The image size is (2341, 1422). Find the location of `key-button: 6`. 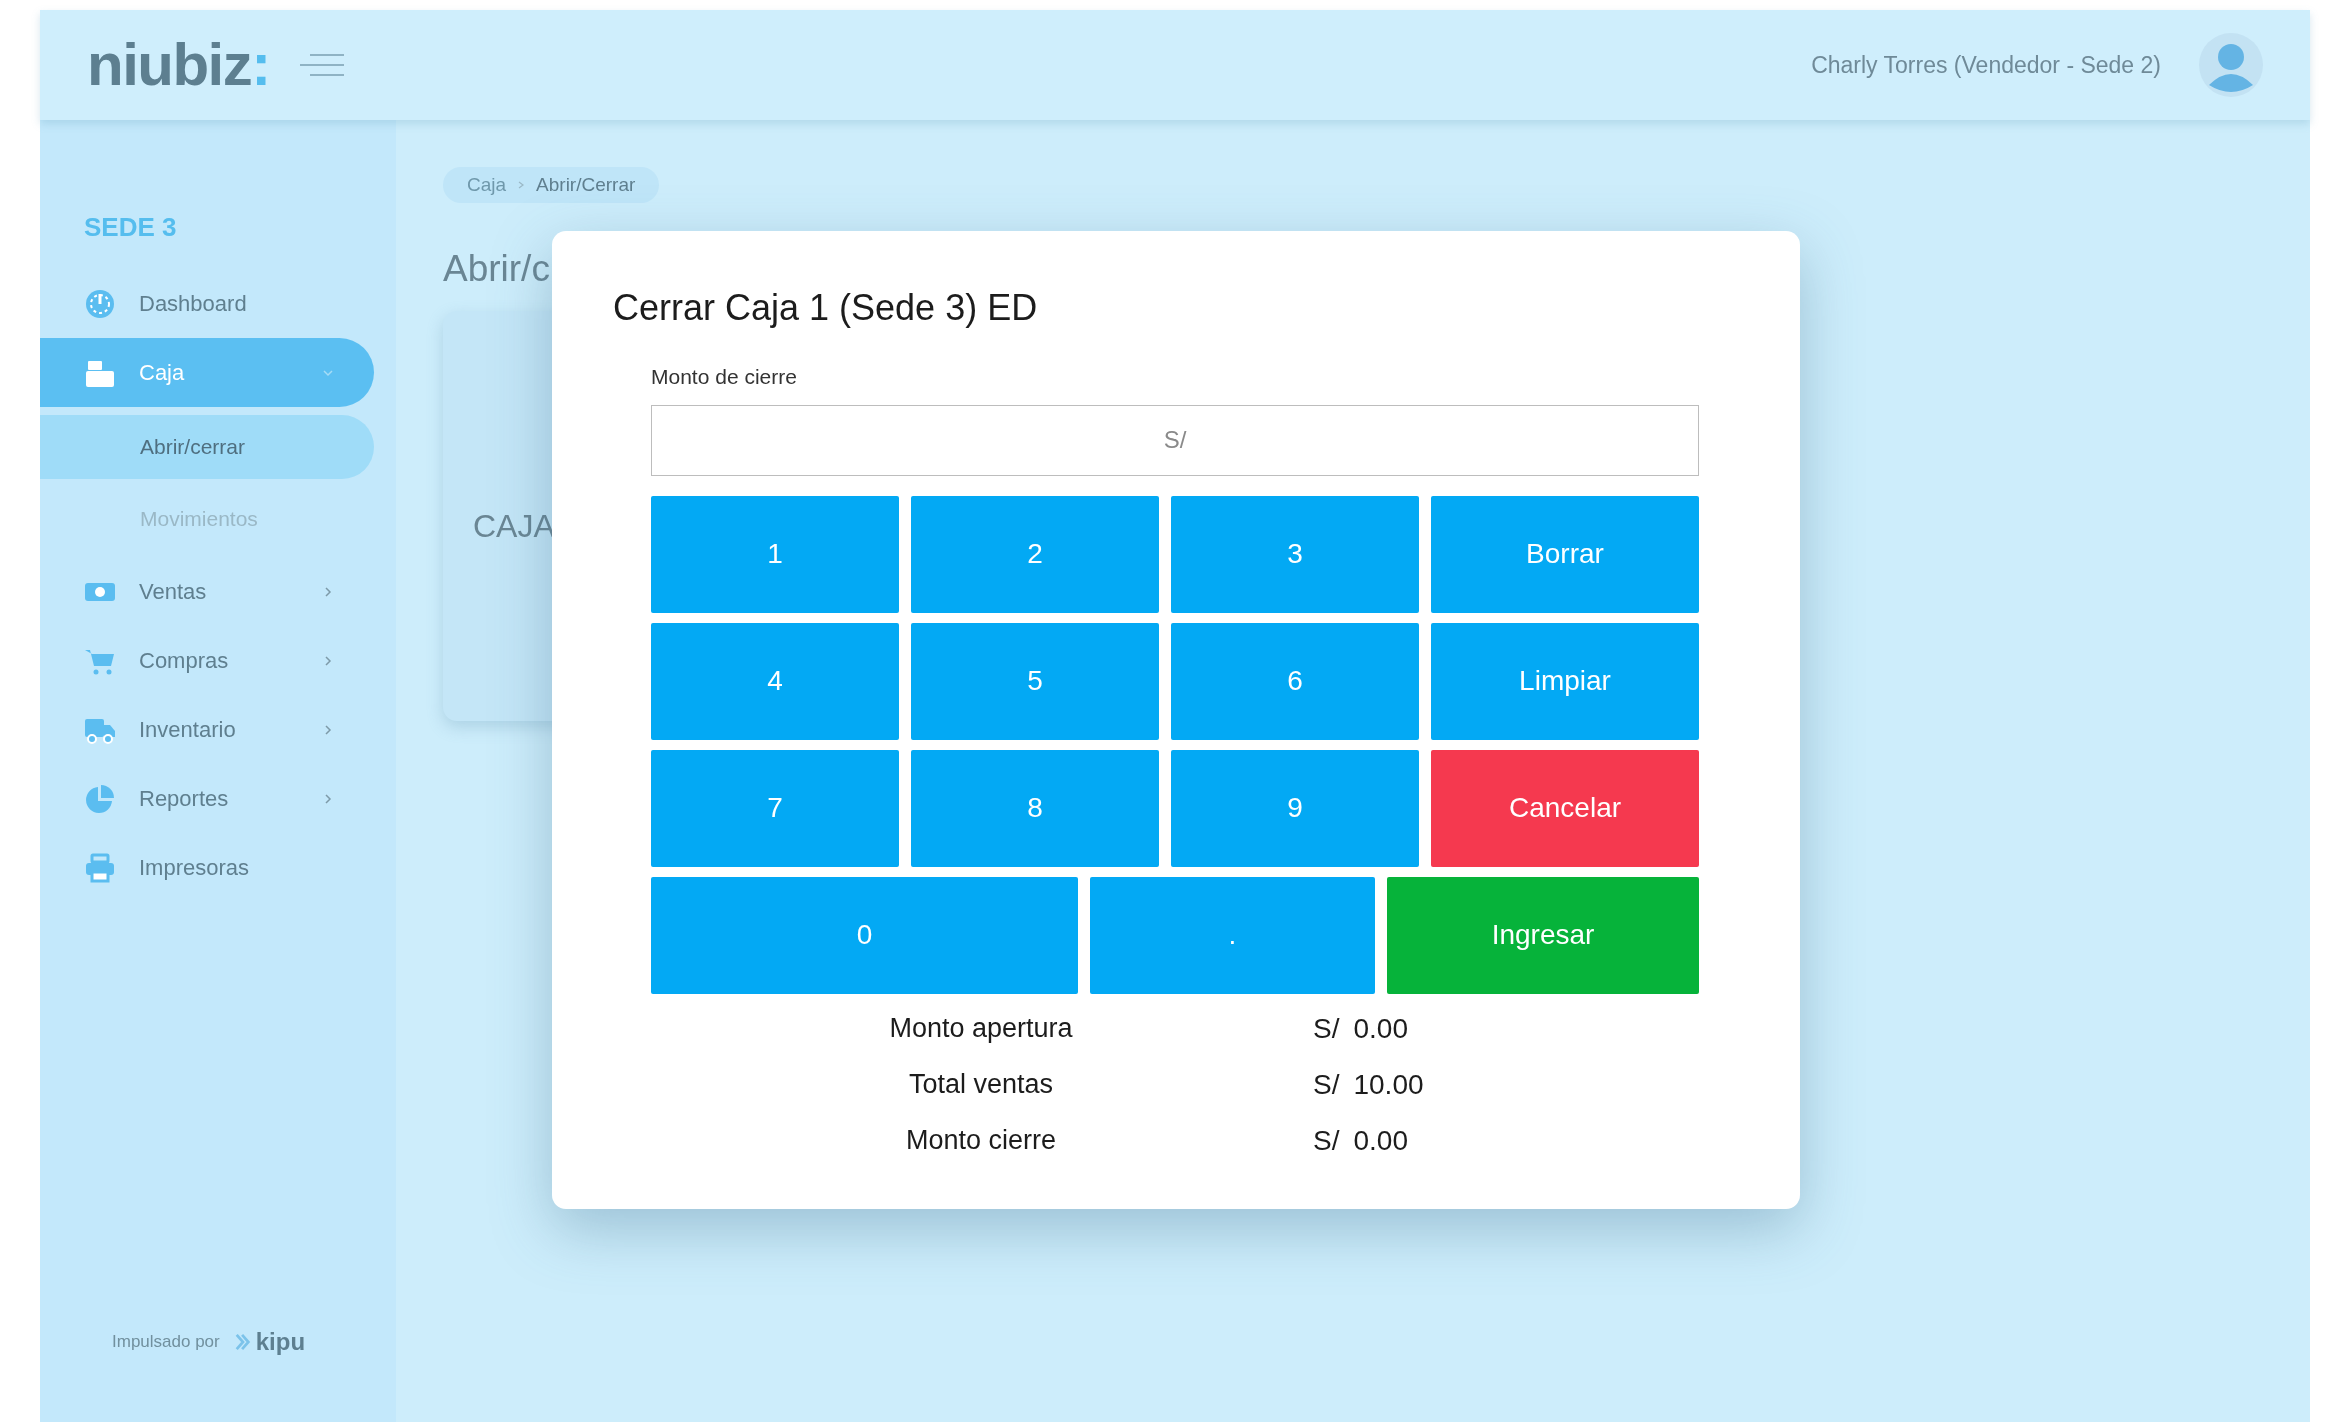

key-button: 6 is located at coordinates (1295, 681).